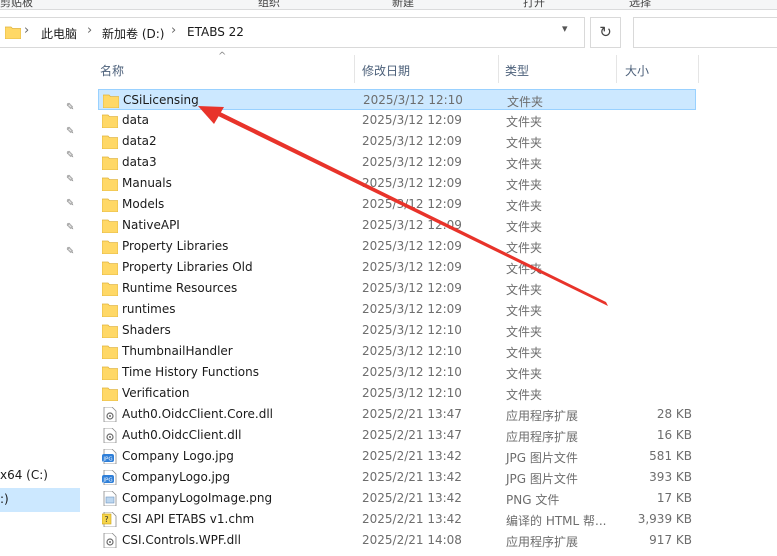 The height and width of the screenshot is (556, 777). I want to click on column-name: 名称, so click(112, 70).